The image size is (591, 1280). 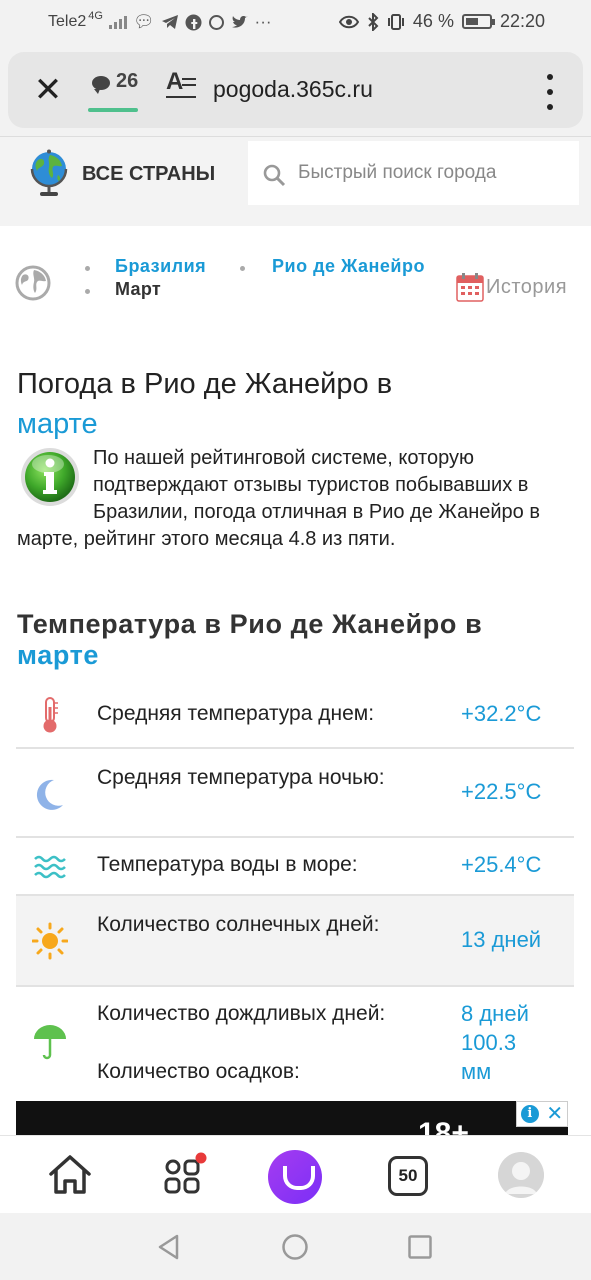 I want to click on vibrate-icon, so click(x=395, y=21).